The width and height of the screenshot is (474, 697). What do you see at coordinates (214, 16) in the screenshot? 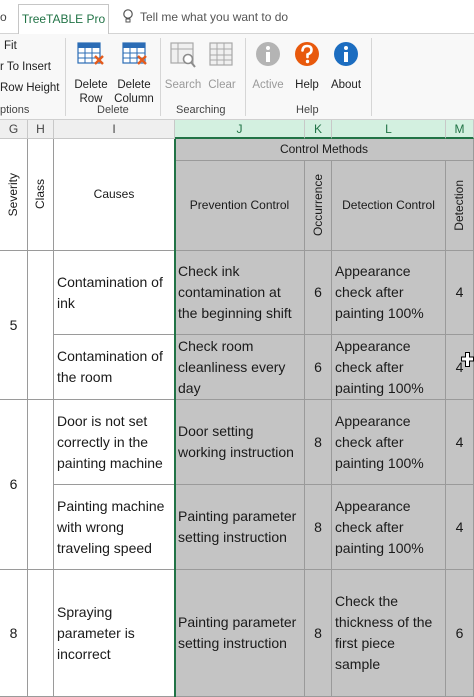
I see `tell-me-text: Tell me what you want to do` at bounding box center [214, 16].